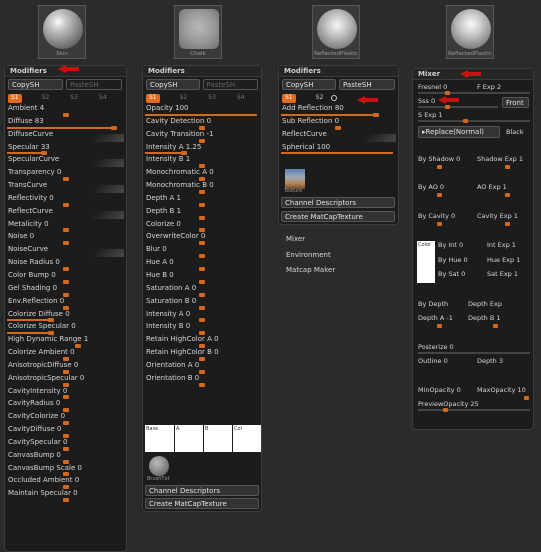 The width and height of the screenshot is (541, 552). Describe the element at coordinates (65, 483) in the screenshot. I see `modifier-slider: Occluded Ambient 0` at that location.